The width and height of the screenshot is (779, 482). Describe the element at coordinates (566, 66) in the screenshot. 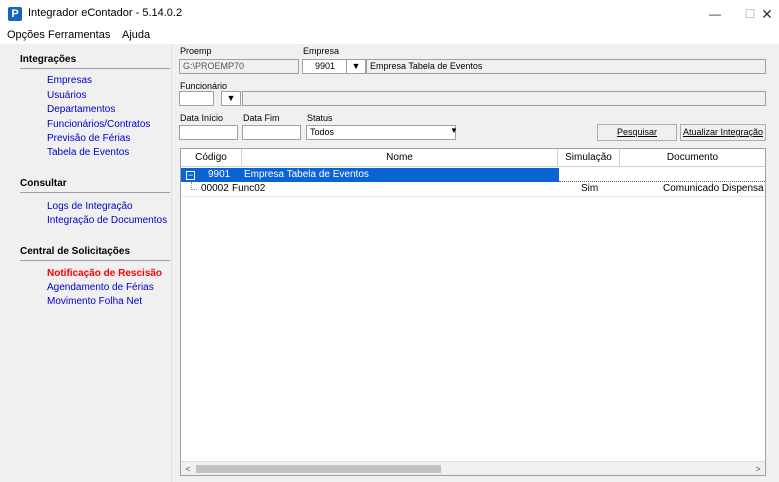

I see `empresa-name-field: Empresa Tabela de Eventos` at that location.